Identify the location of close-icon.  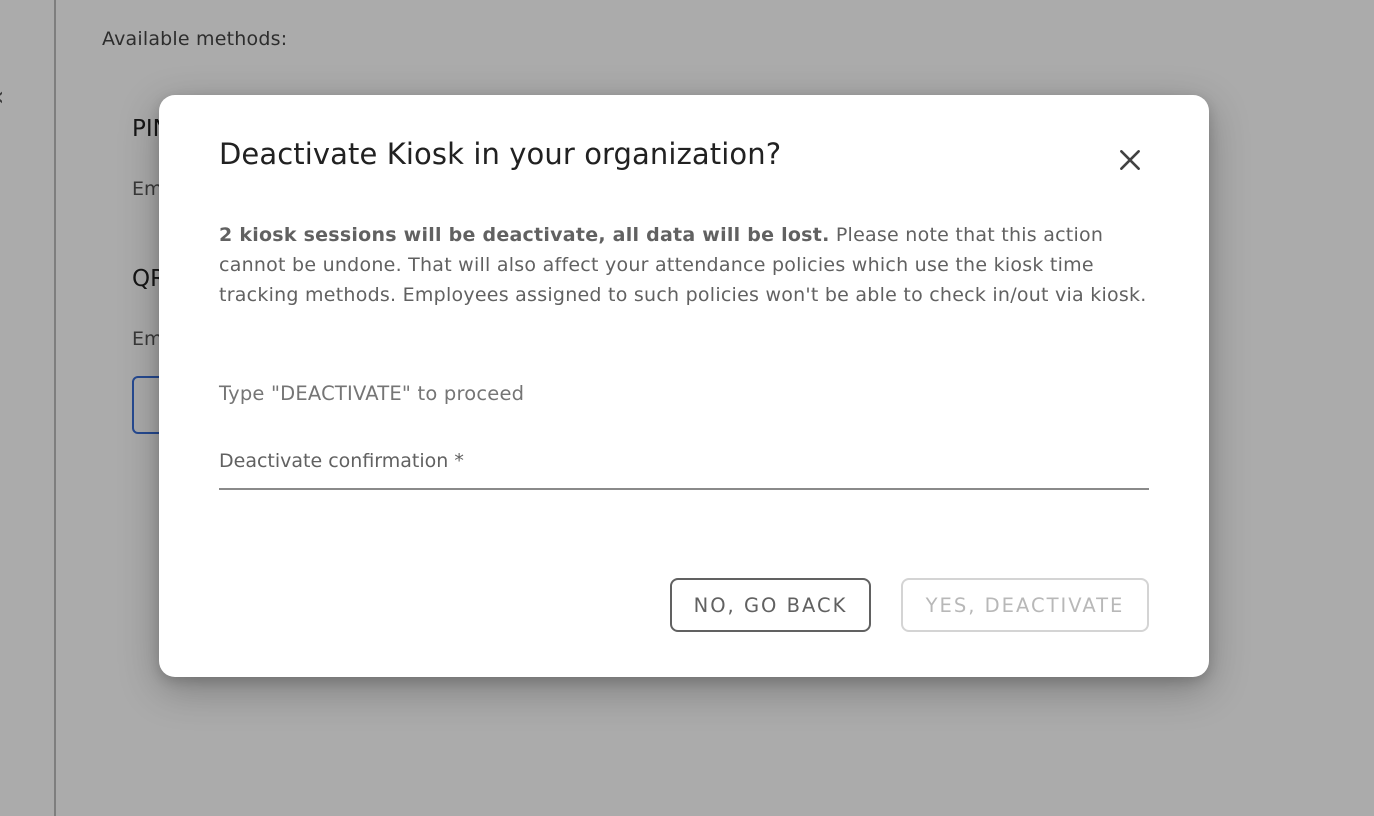
(1130, 160).